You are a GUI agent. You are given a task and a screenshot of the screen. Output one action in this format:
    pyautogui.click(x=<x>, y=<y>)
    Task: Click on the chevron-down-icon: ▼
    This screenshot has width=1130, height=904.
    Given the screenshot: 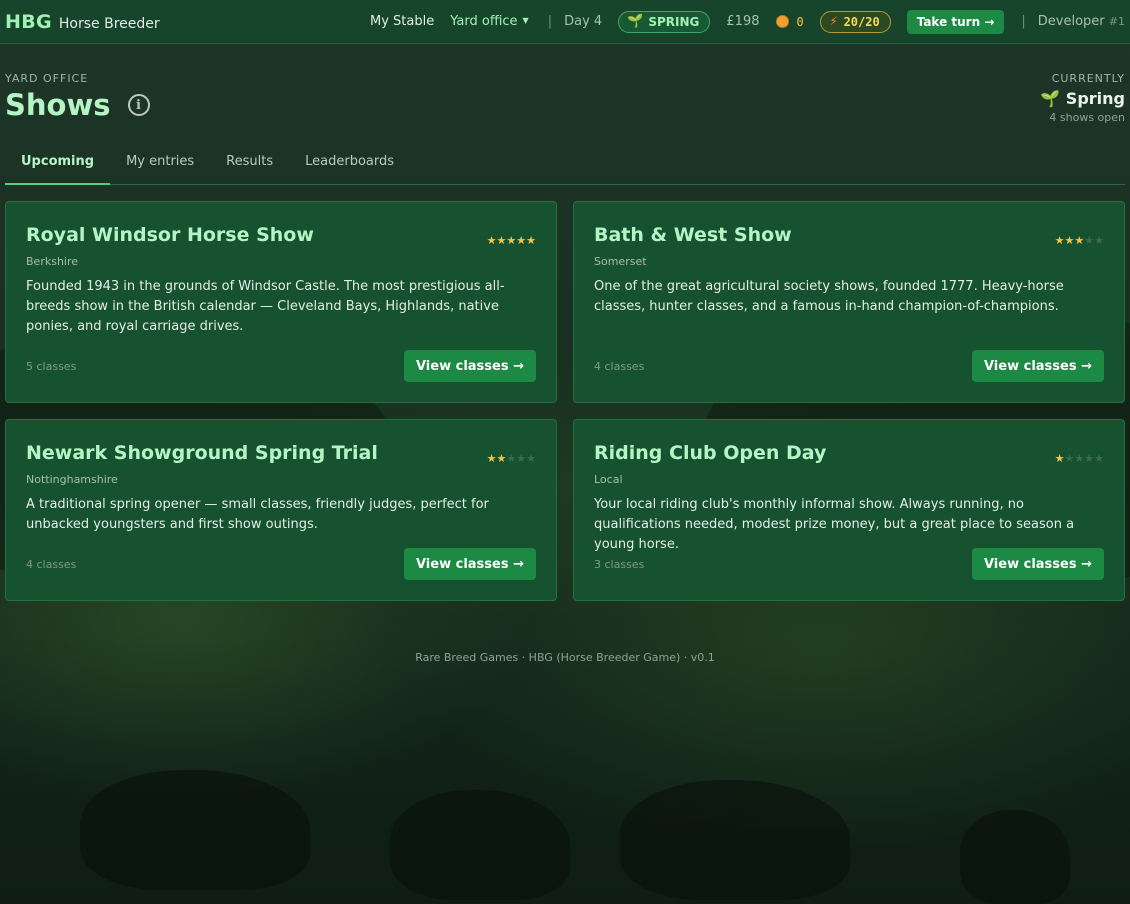 What is the action you would take?
    pyautogui.click(x=525, y=20)
    